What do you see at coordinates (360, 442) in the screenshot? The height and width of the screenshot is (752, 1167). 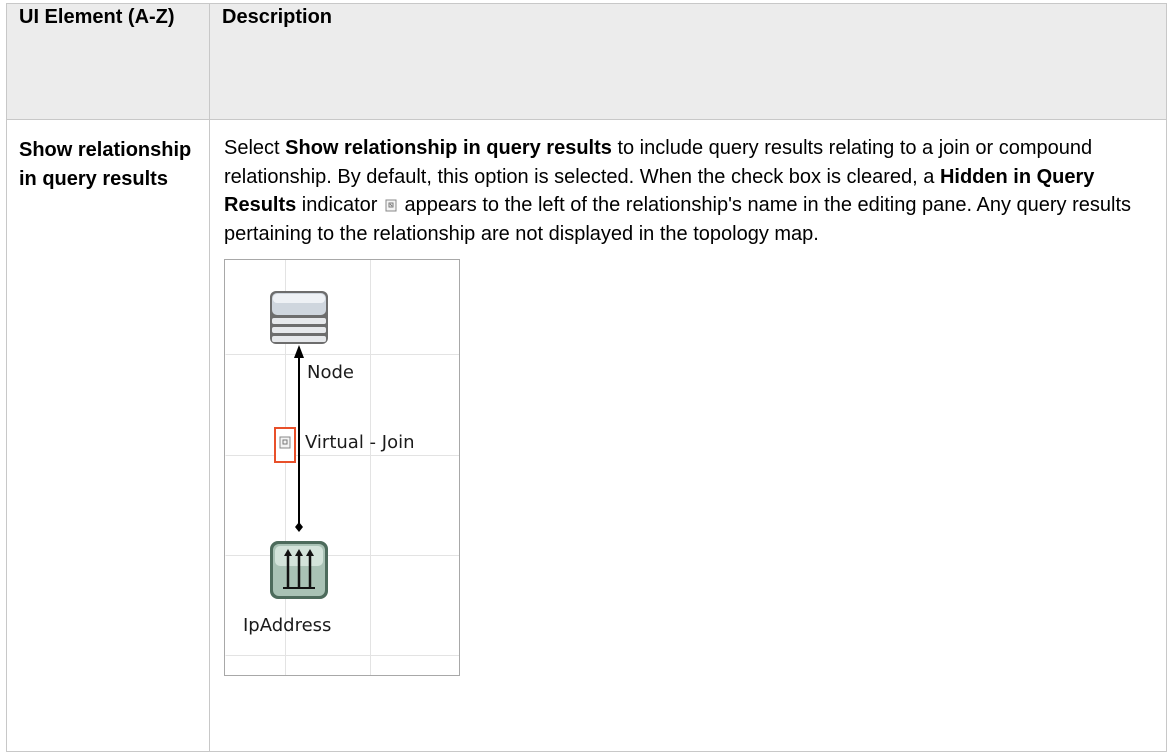 I see `edge-label: Virtual - Join` at bounding box center [360, 442].